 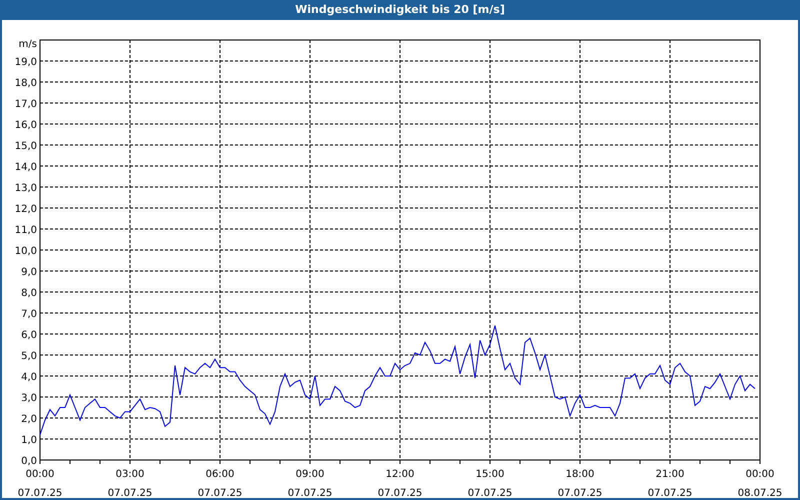 What do you see at coordinates (29, 440) in the screenshot?
I see `y-tick-label: 1,0` at bounding box center [29, 440].